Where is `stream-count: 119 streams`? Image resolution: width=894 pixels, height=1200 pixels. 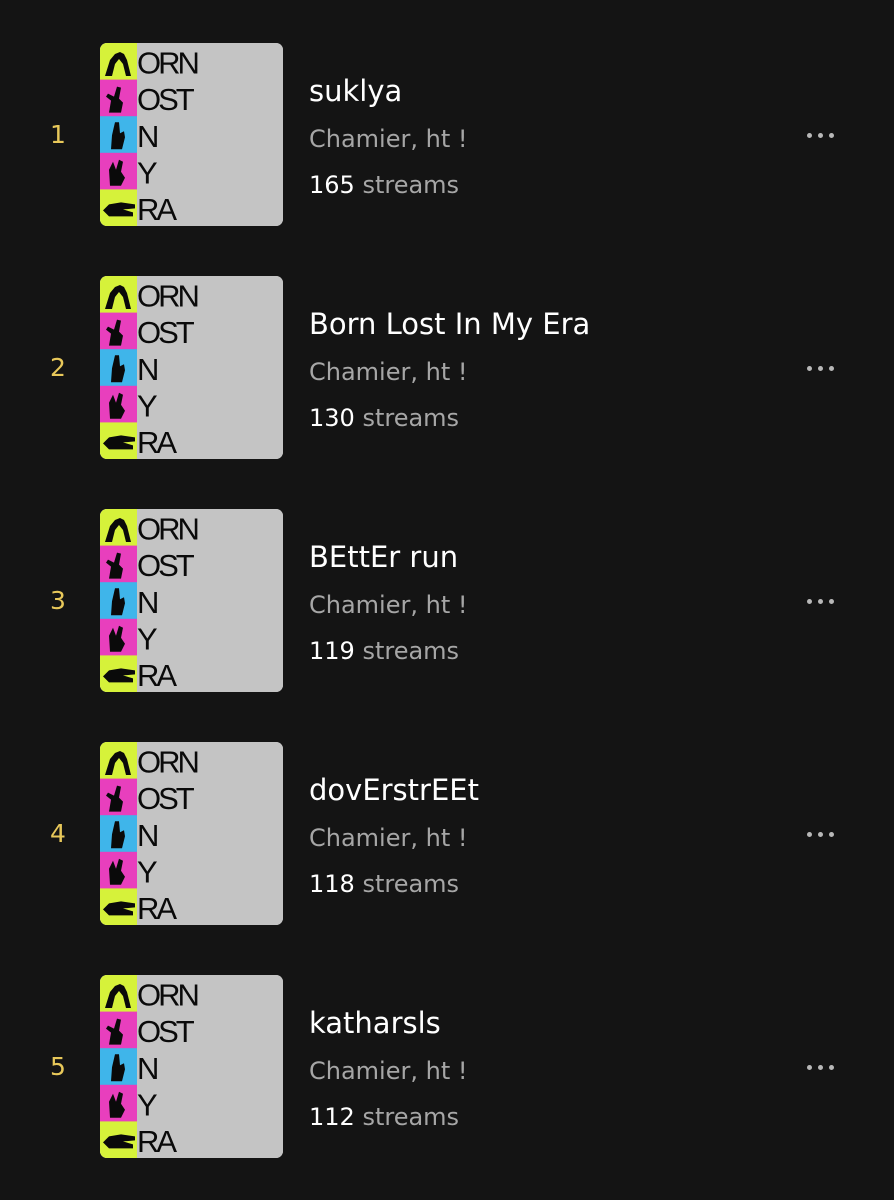
stream-count: 119 streams is located at coordinates (384, 651).